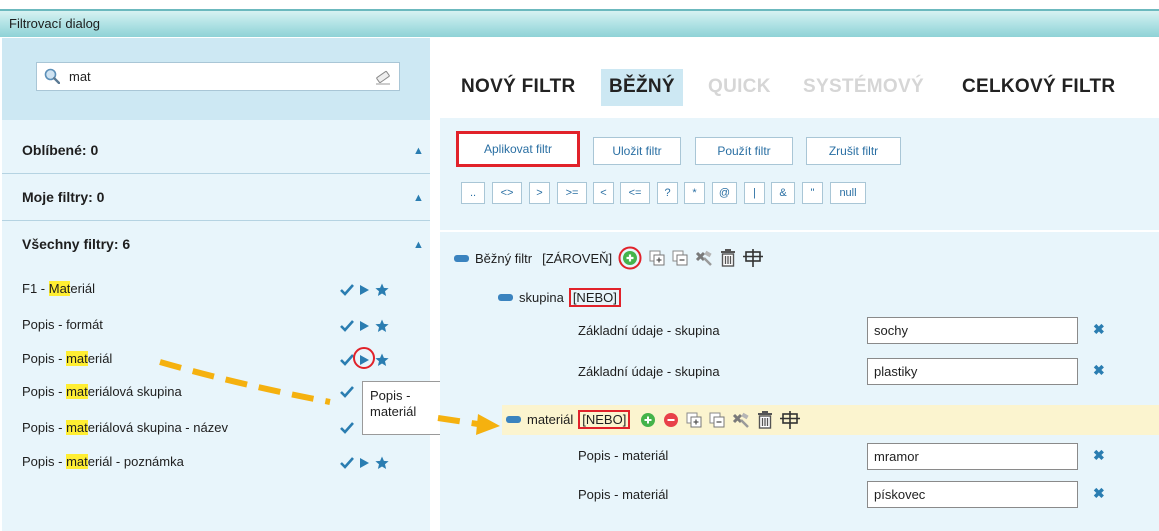 This screenshot has width=1159, height=531. I want to click on tree-root-label: Běžný filtr, so click(504, 258).